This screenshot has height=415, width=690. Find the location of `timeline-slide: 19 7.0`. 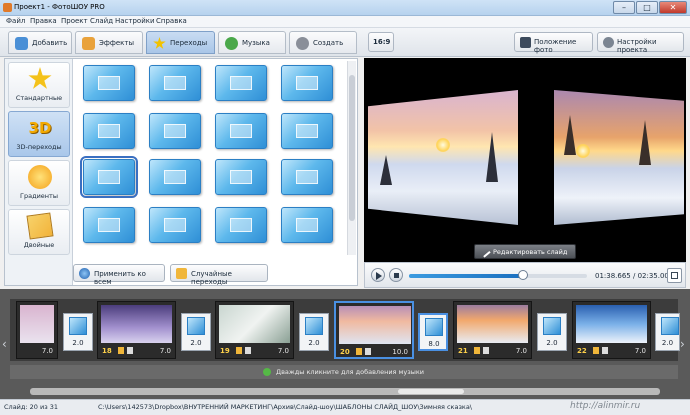

timeline-slide: 19 7.0 is located at coordinates (254, 330).